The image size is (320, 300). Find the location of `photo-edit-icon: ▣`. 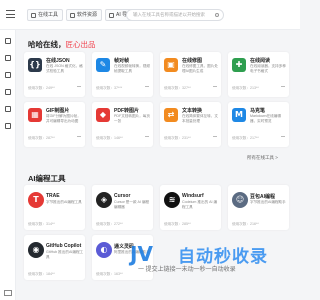

photo-edit-icon: ▣ is located at coordinates (171, 65).